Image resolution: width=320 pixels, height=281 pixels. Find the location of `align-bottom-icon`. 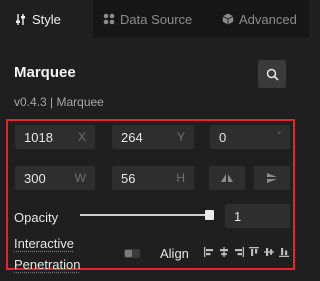

align-bottom-icon is located at coordinates (284, 252).